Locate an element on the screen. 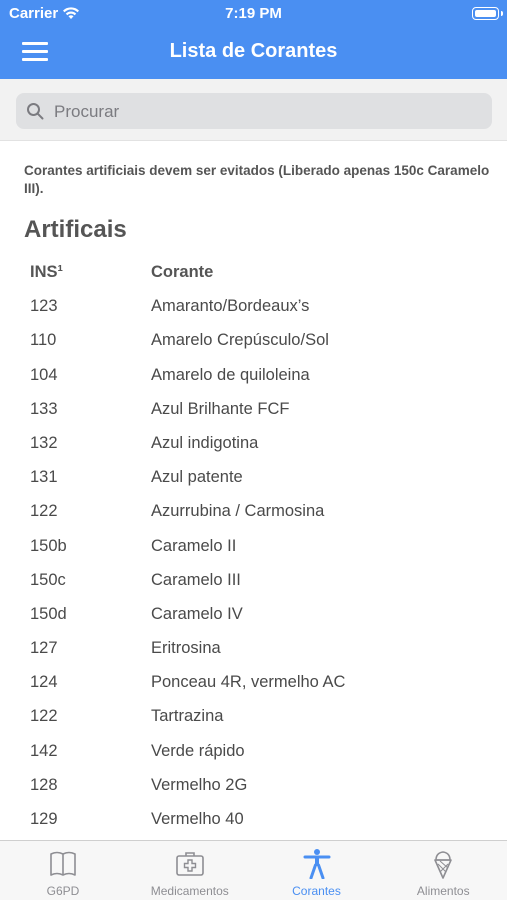 The width and height of the screenshot is (507, 901). tab-corantes: Corantes is located at coordinates (317, 871).